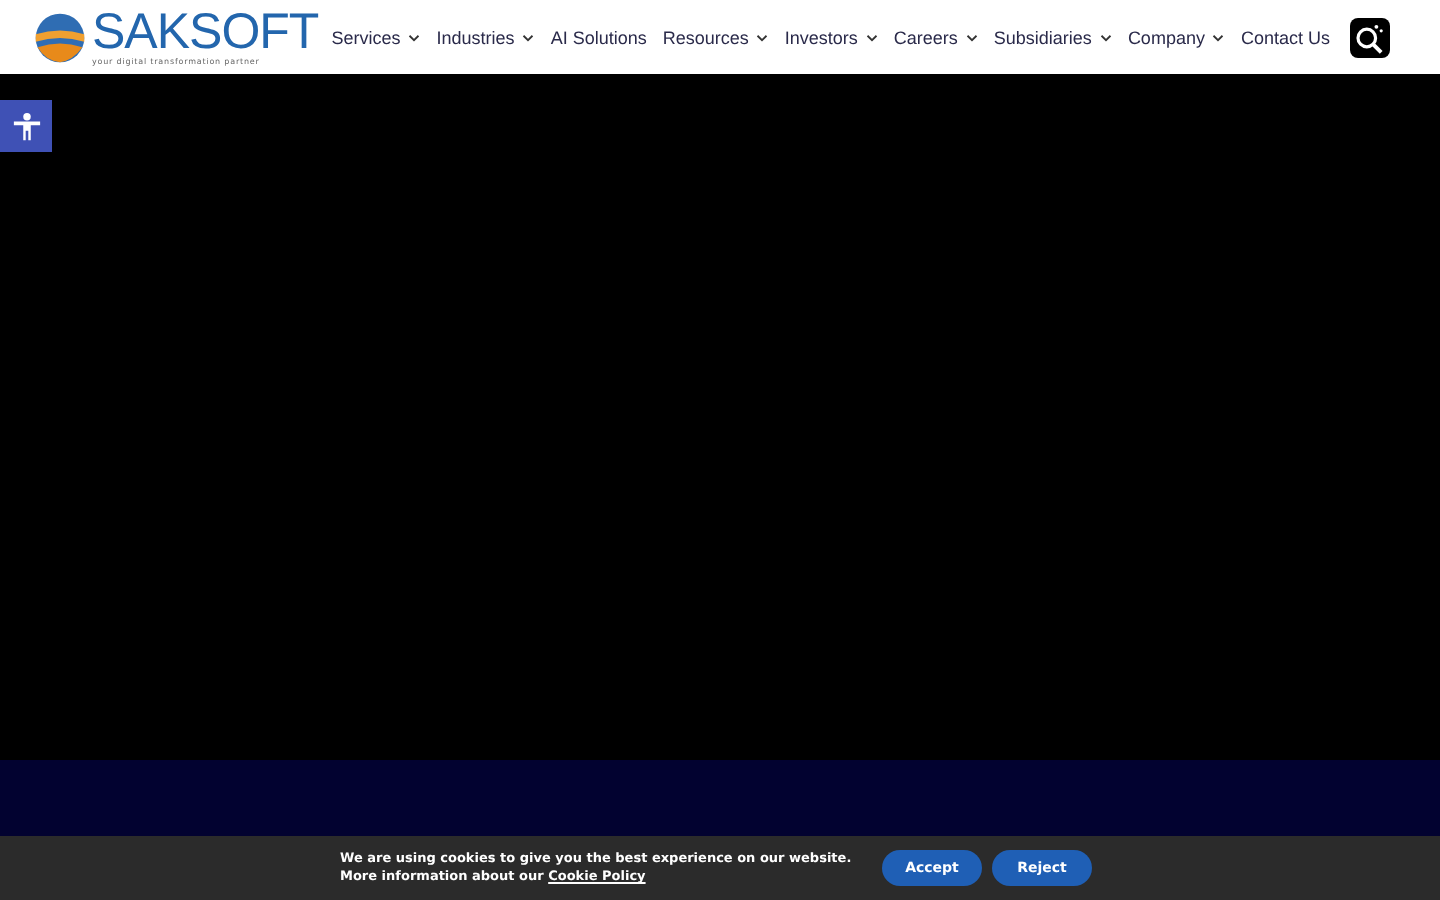  What do you see at coordinates (1176, 37) in the screenshot?
I see `nav-link: Company` at bounding box center [1176, 37].